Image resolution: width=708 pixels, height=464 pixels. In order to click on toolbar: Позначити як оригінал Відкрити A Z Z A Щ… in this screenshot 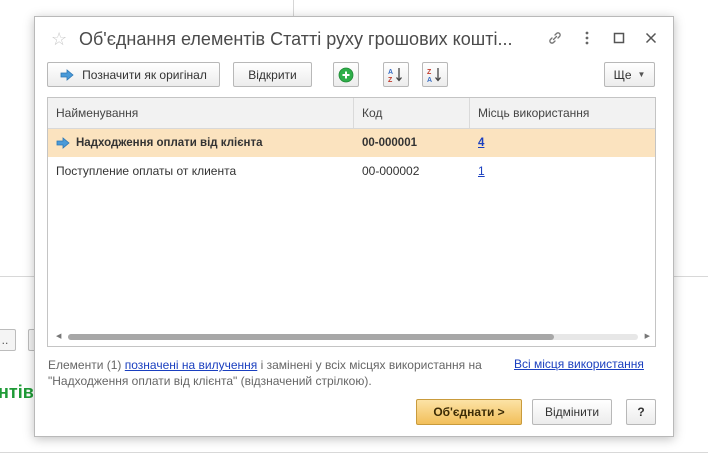, I will do `click(352, 74)`.